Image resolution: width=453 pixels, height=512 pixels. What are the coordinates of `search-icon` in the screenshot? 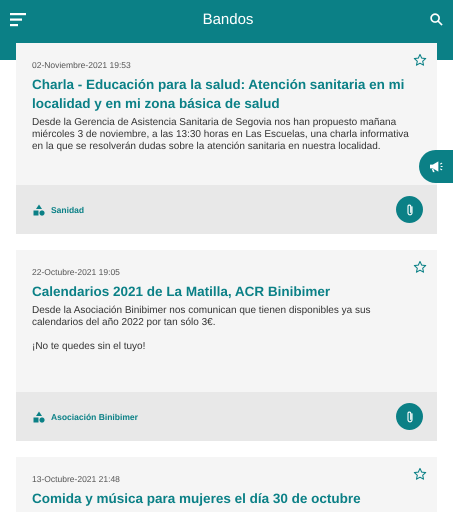 It's located at (436, 19).